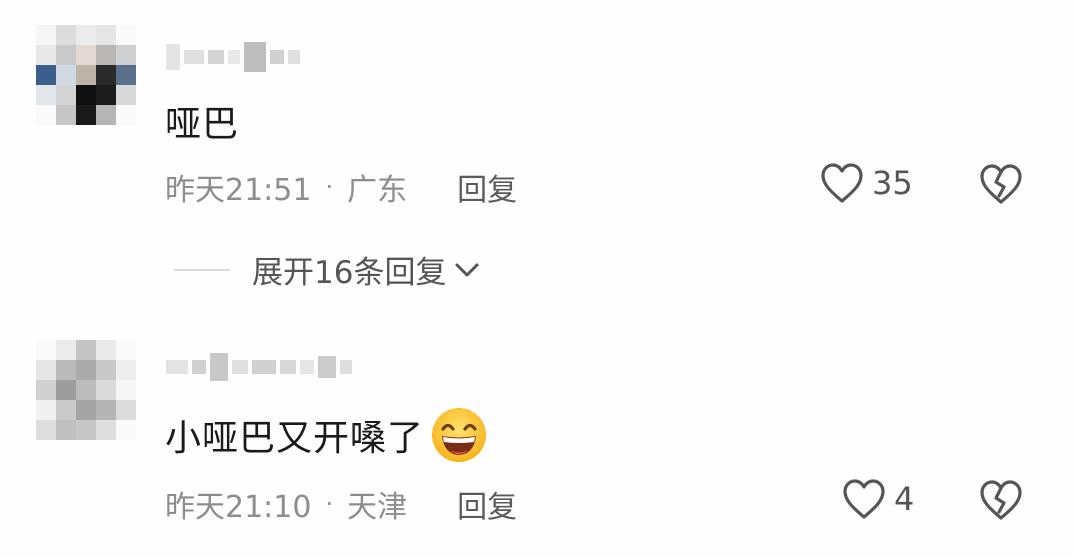 The image size is (1075, 557). What do you see at coordinates (295, 438) in the screenshot?
I see `comment-text-content: 小哑巴又开嗓了` at bounding box center [295, 438].